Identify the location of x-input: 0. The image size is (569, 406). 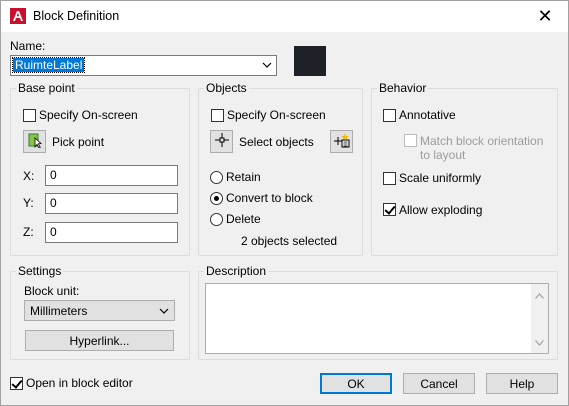
(111, 175).